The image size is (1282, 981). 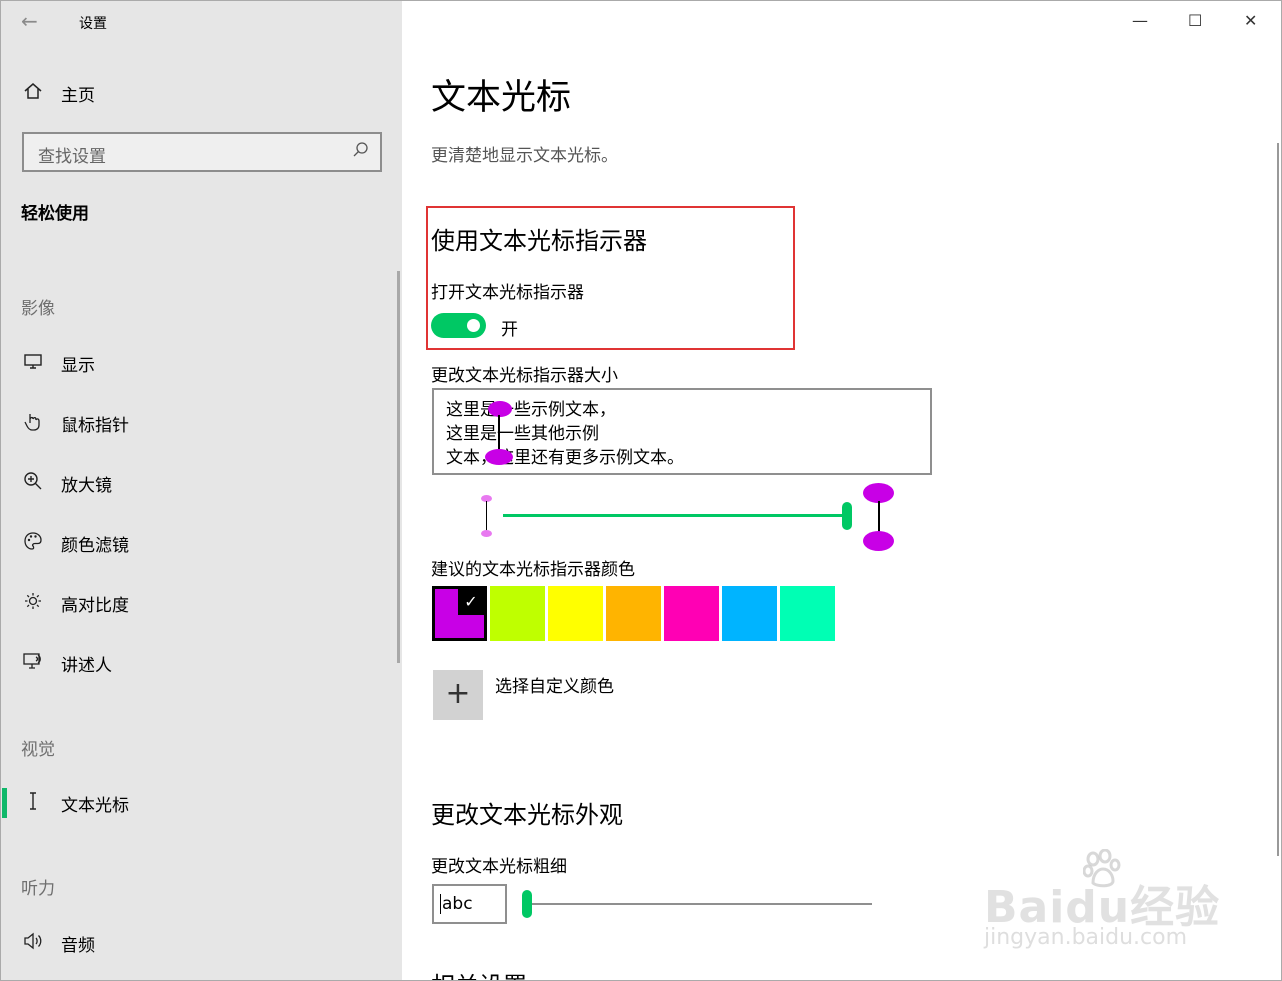 I want to click on sidebar-item-narrator: 讲述人, so click(x=201, y=663).